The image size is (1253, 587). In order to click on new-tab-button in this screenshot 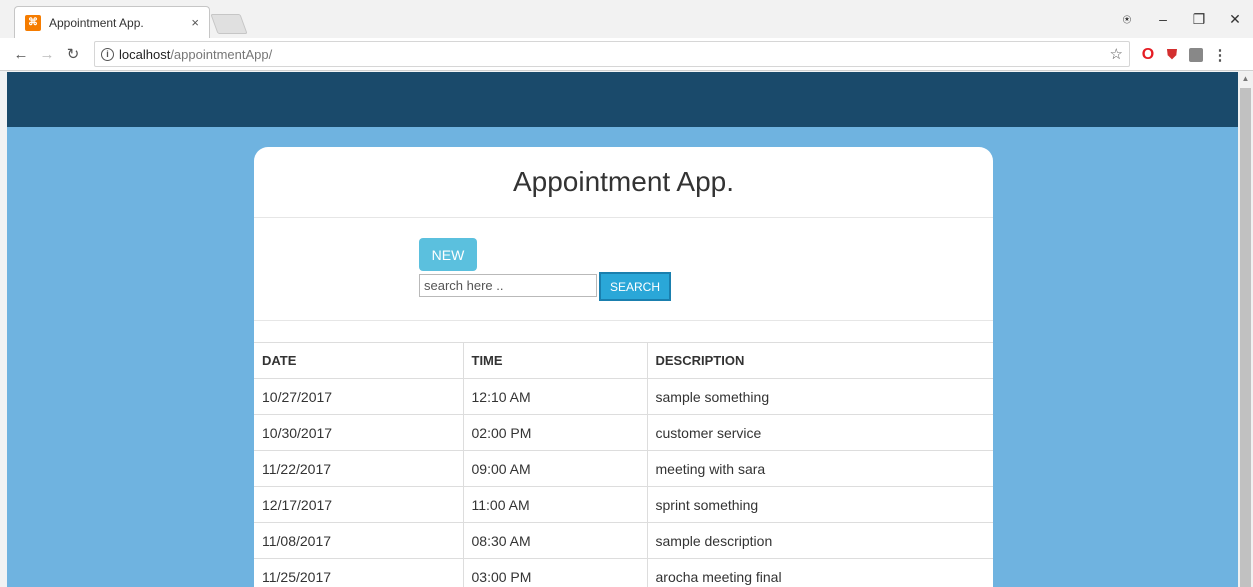, I will do `click(229, 24)`.